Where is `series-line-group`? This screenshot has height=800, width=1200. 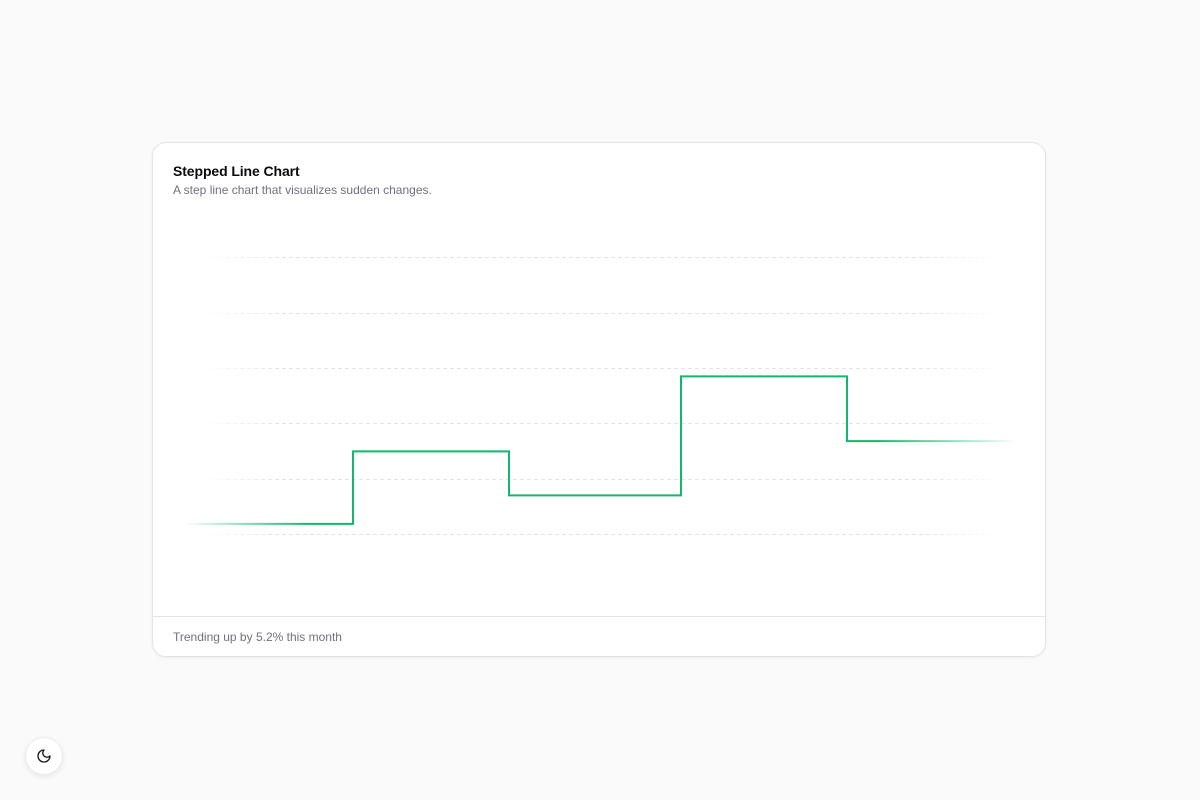
series-line-group is located at coordinates (600, 450).